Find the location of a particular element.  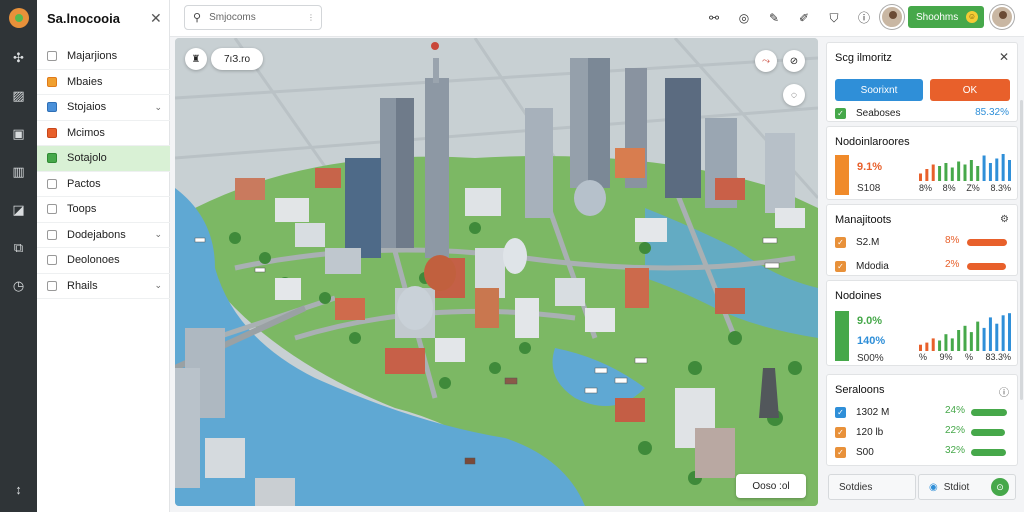

primary-button: Soorixnt is located at coordinates (879, 90).